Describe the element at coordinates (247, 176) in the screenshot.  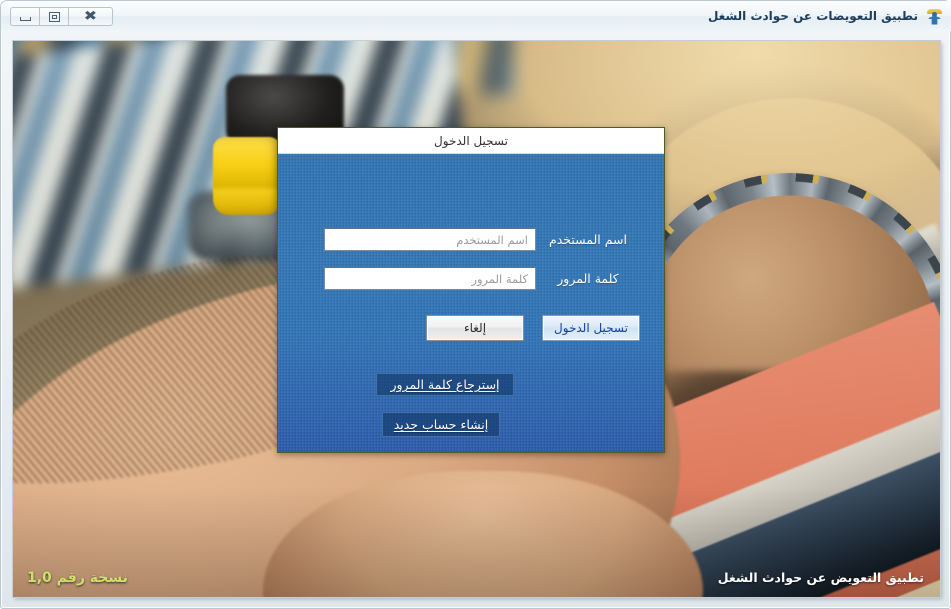
I see `yellow-knob-decor` at that location.